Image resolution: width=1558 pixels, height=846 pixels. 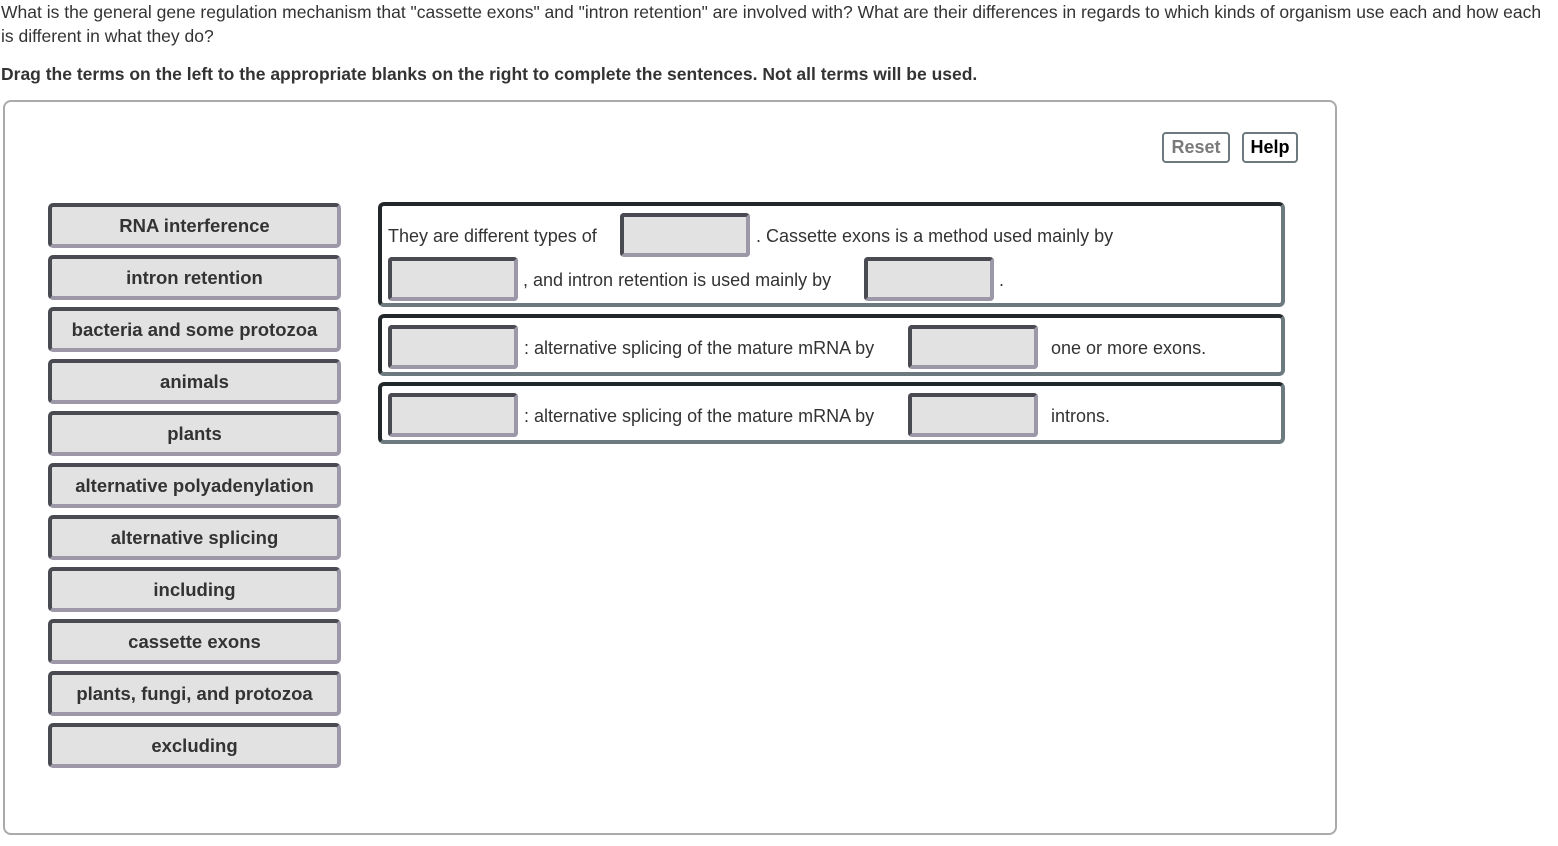 What do you see at coordinates (194, 745) in the screenshot?
I see `term-excluding: excluding` at bounding box center [194, 745].